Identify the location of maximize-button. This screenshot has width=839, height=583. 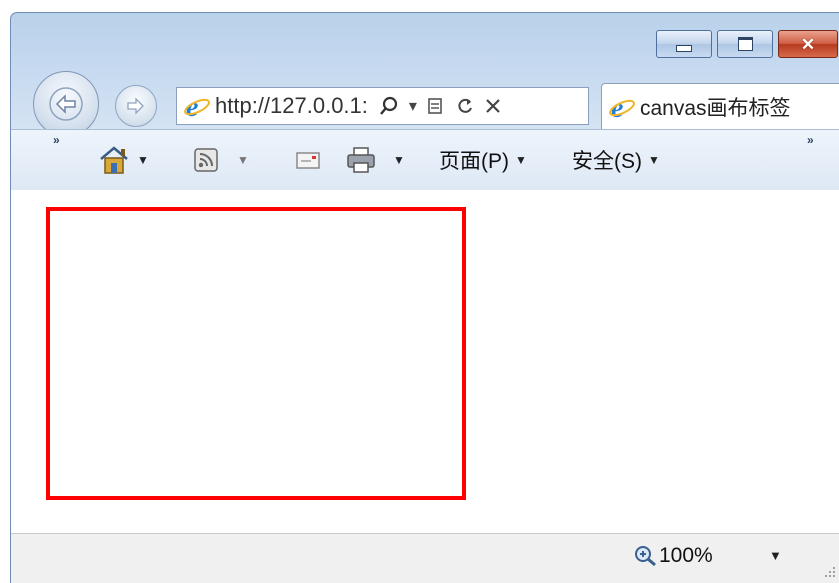
(745, 44).